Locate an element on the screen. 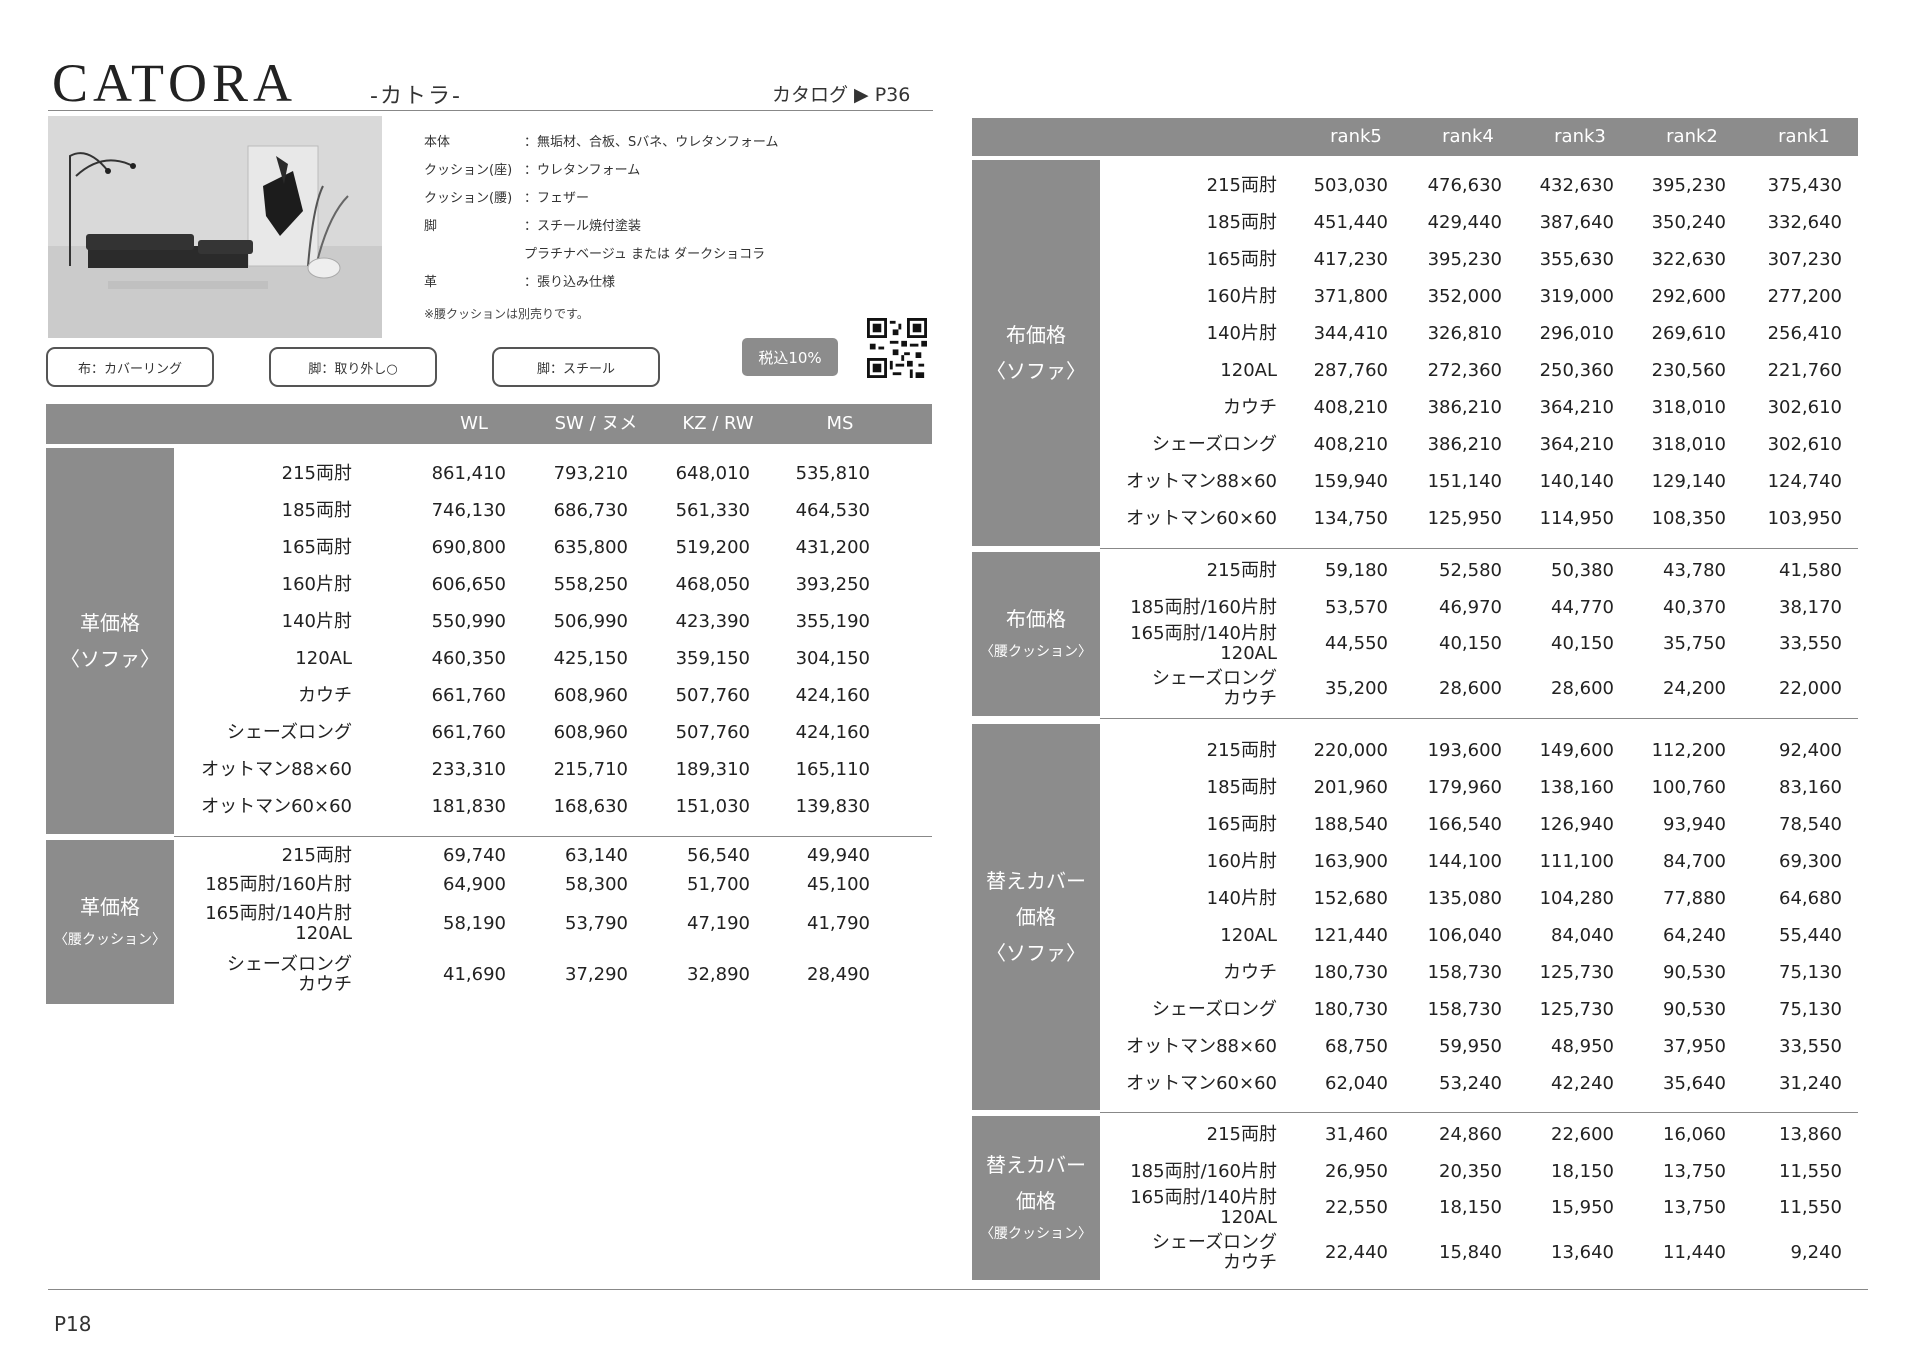 The height and width of the screenshot is (1358, 1920). price-cell: 24,860 is located at coordinates (1470, 1134).